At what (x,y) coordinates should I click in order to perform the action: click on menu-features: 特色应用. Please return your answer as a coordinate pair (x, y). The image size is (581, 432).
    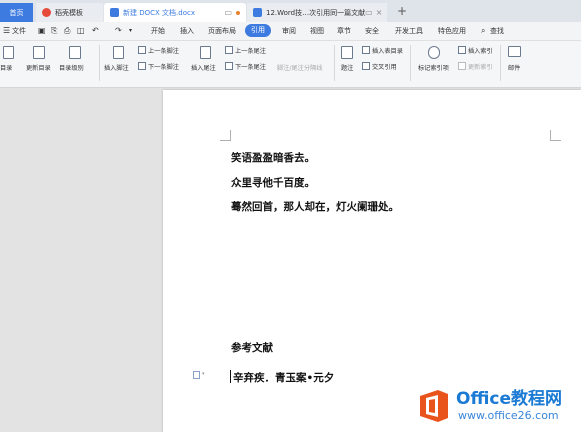
    Looking at the image, I should click on (452, 31).